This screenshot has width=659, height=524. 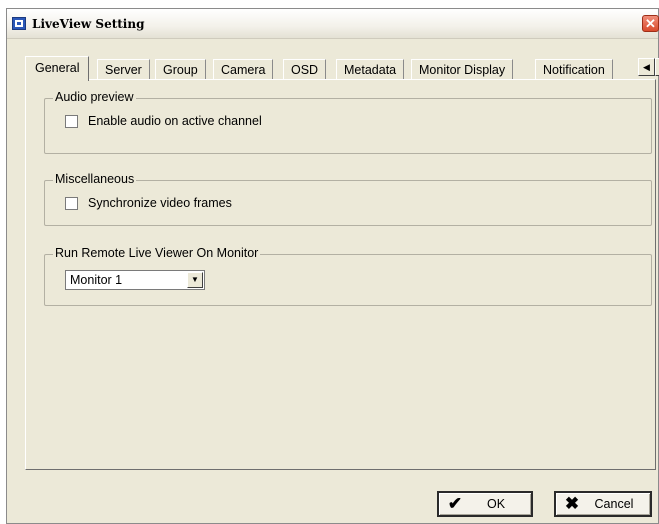 What do you see at coordinates (455, 503) in the screenshot?
I see `check-icon: ✔` at bounding box center [455, 503].